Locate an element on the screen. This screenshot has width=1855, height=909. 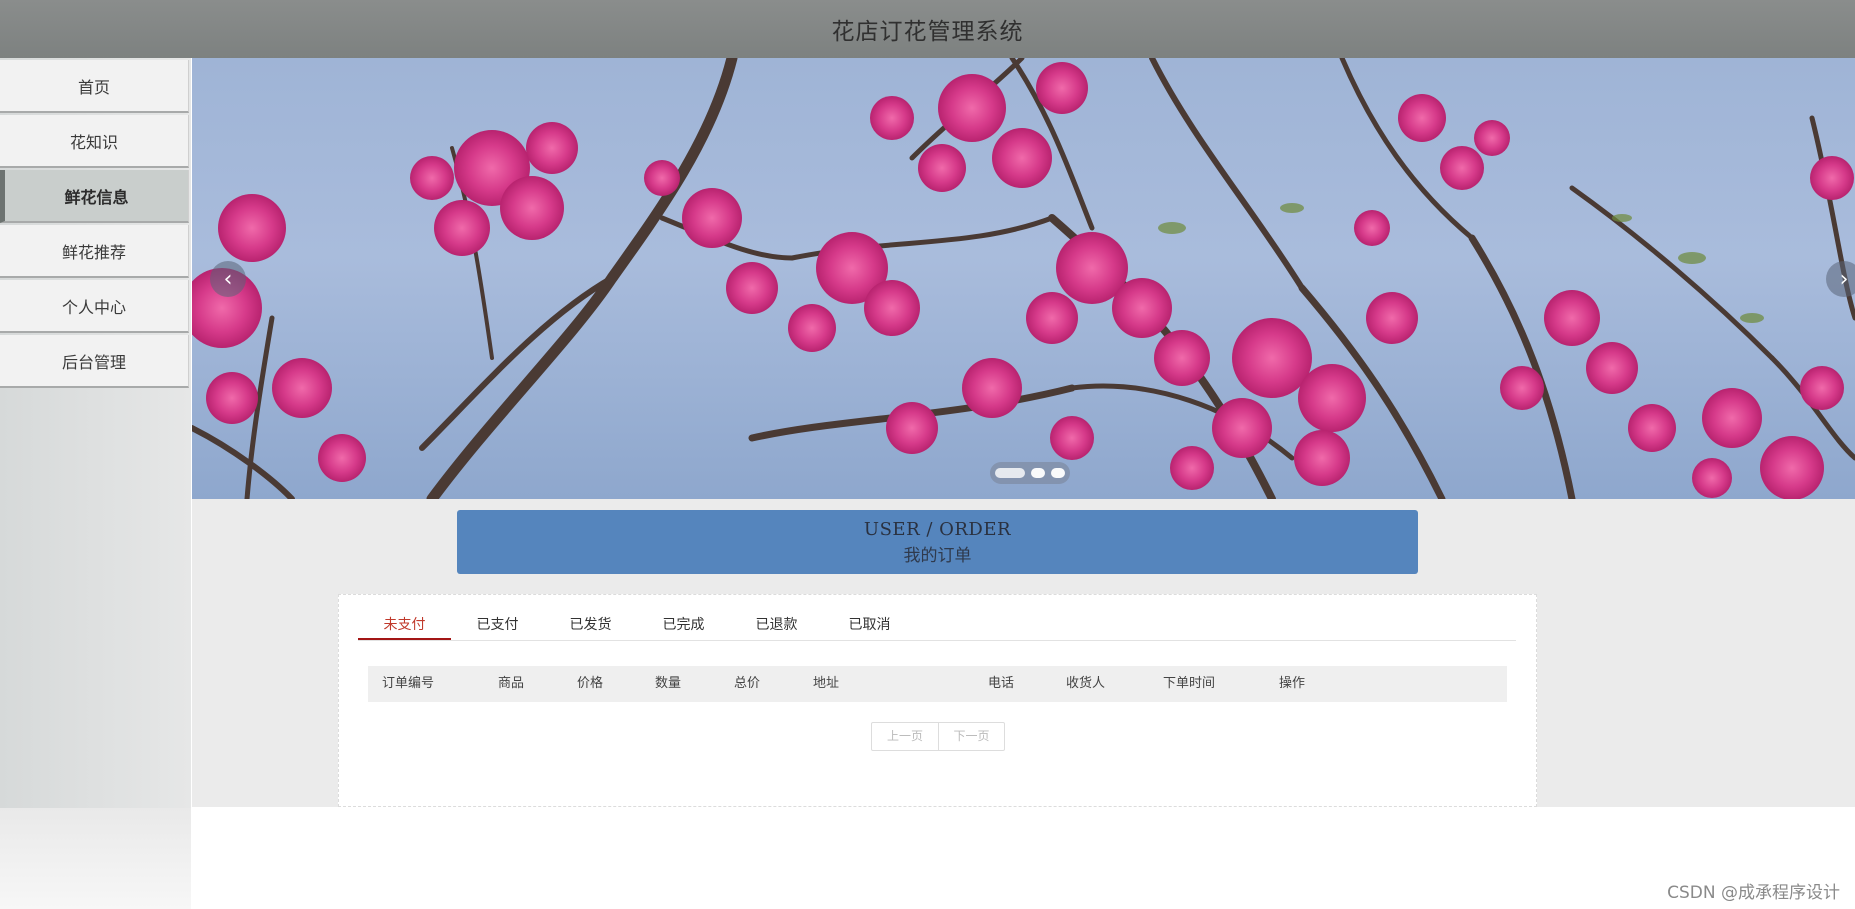
col-quantity: 数量 is located at coordinates (668, 683).